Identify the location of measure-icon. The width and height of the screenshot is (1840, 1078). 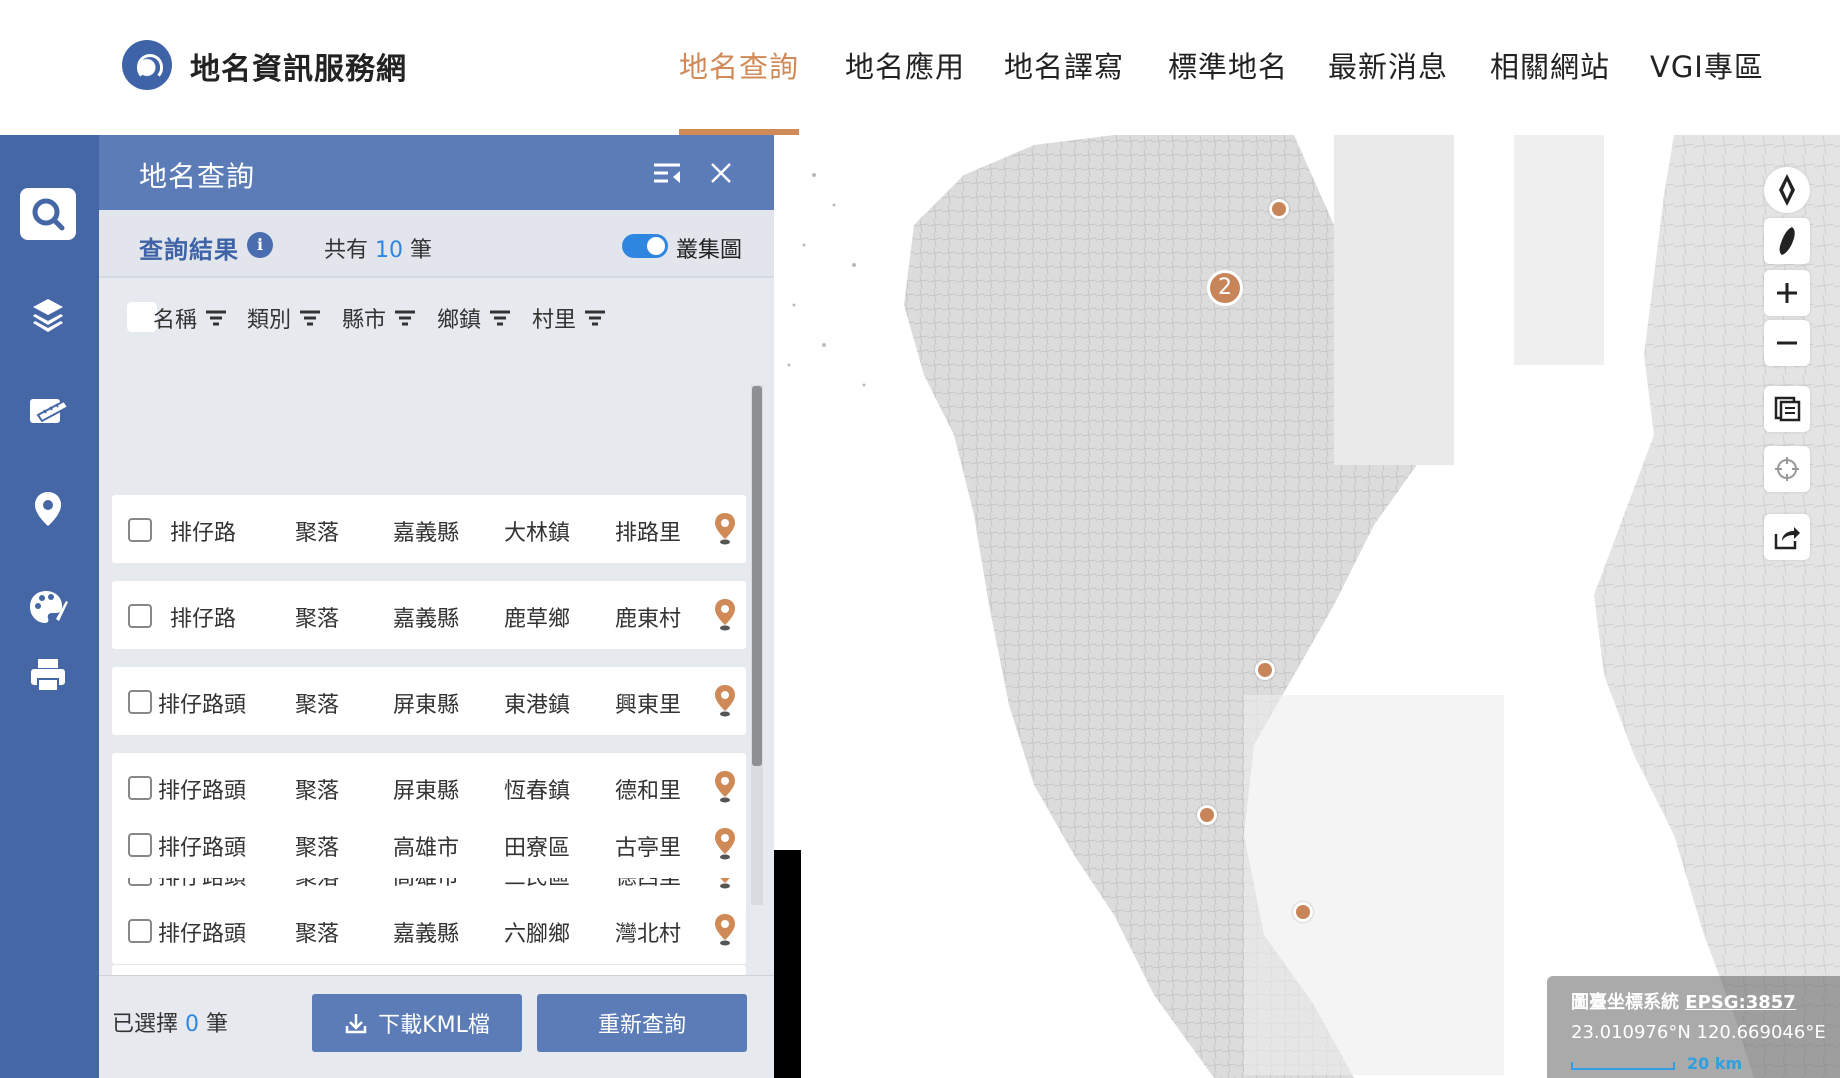
(49, 411).